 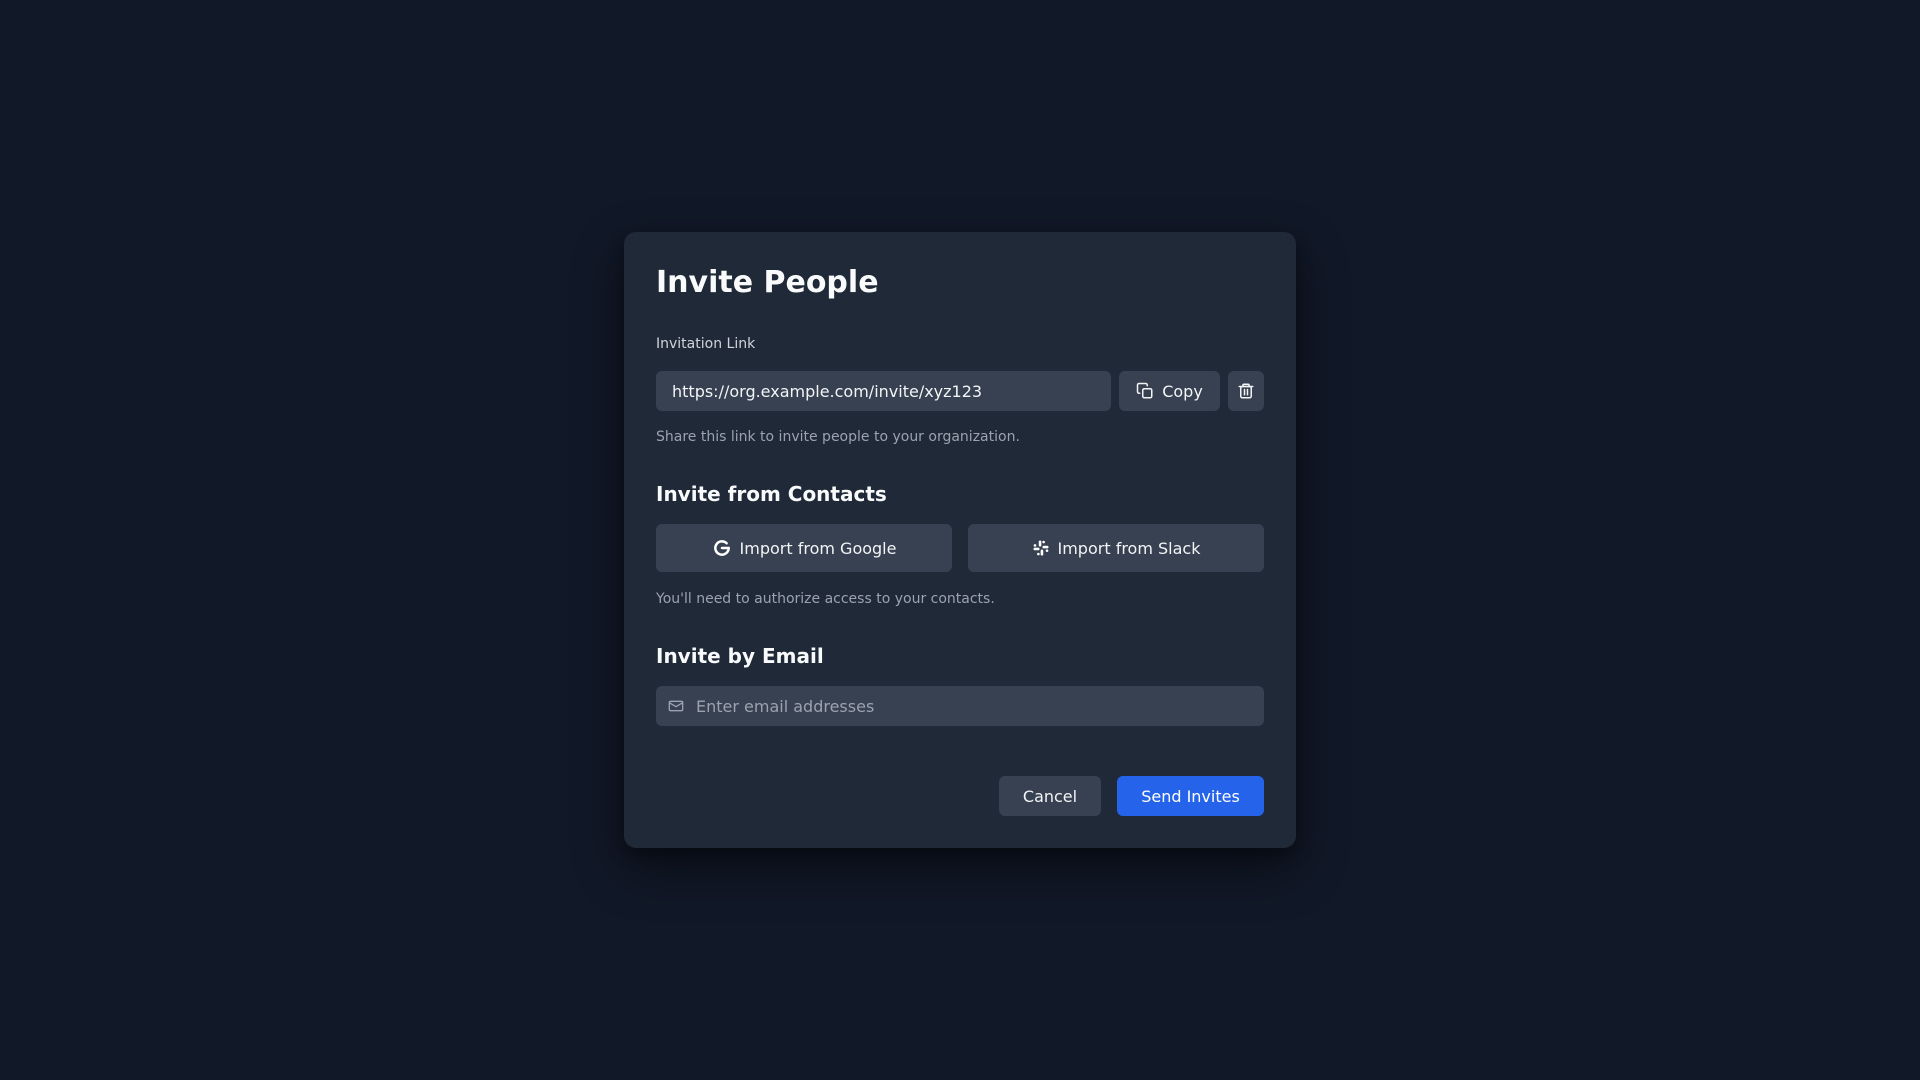 What do you see at coordinates (706, 344) in the screenshot?
I see `invitation-link-label: Invitation Link` at bounding box center [706, 344].